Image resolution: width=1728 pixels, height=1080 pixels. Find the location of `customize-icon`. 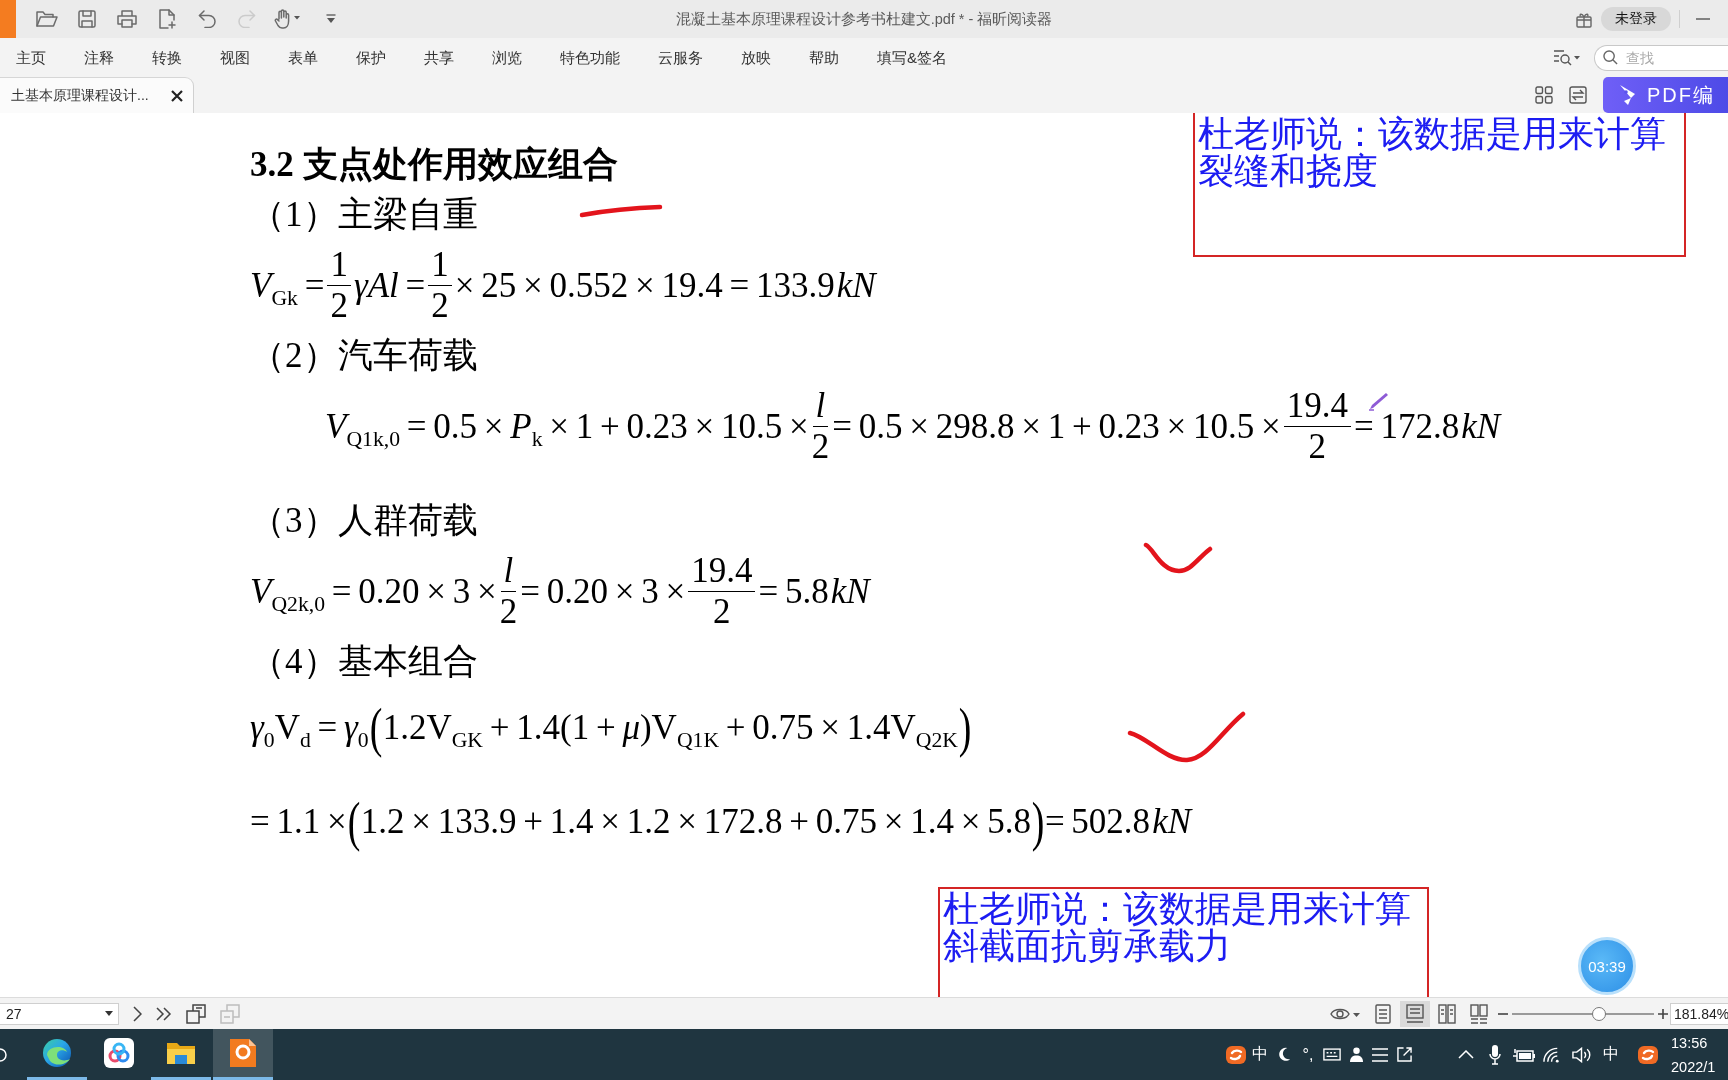

customize-icon is located at coordinates (331, 19).